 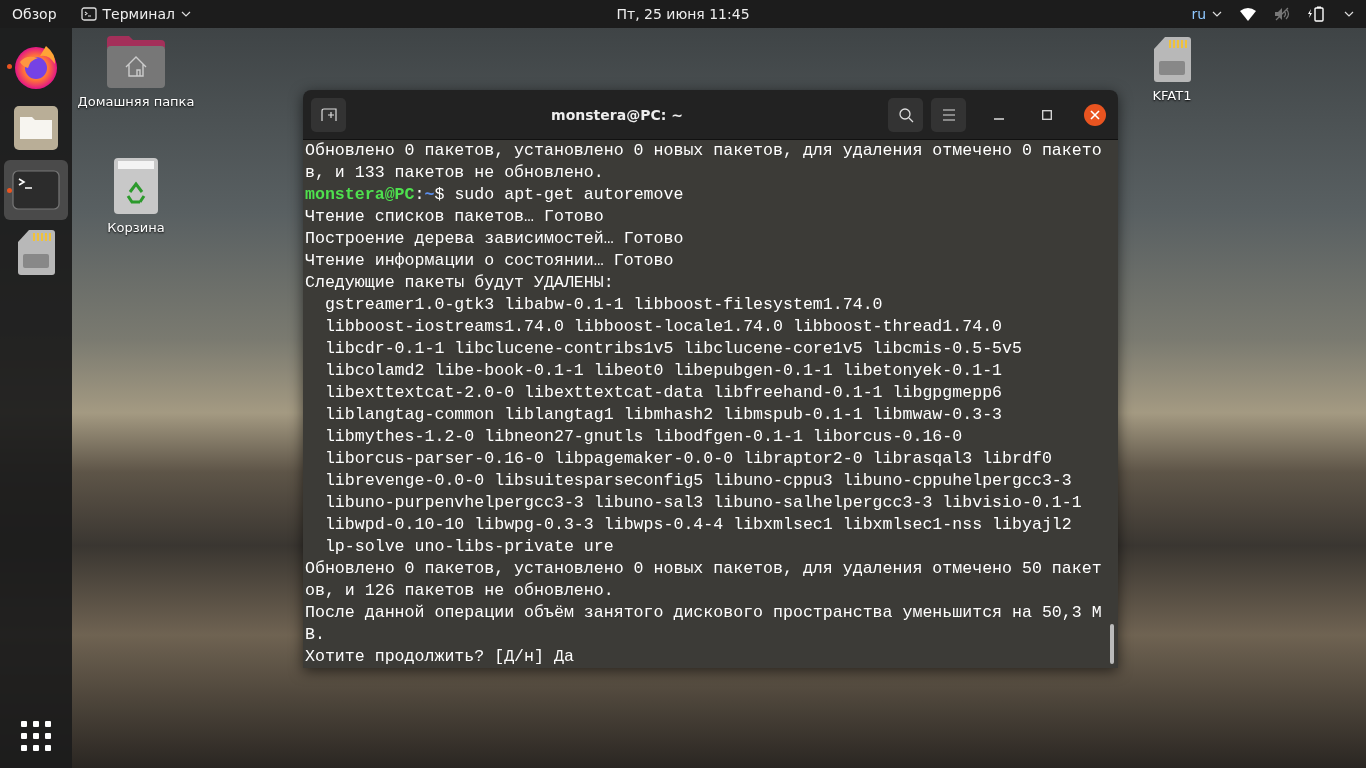 What do you see at coordinates (1317, 14) in the screenshot?
I see `battery-icon` at bounding box center [1317, 14].